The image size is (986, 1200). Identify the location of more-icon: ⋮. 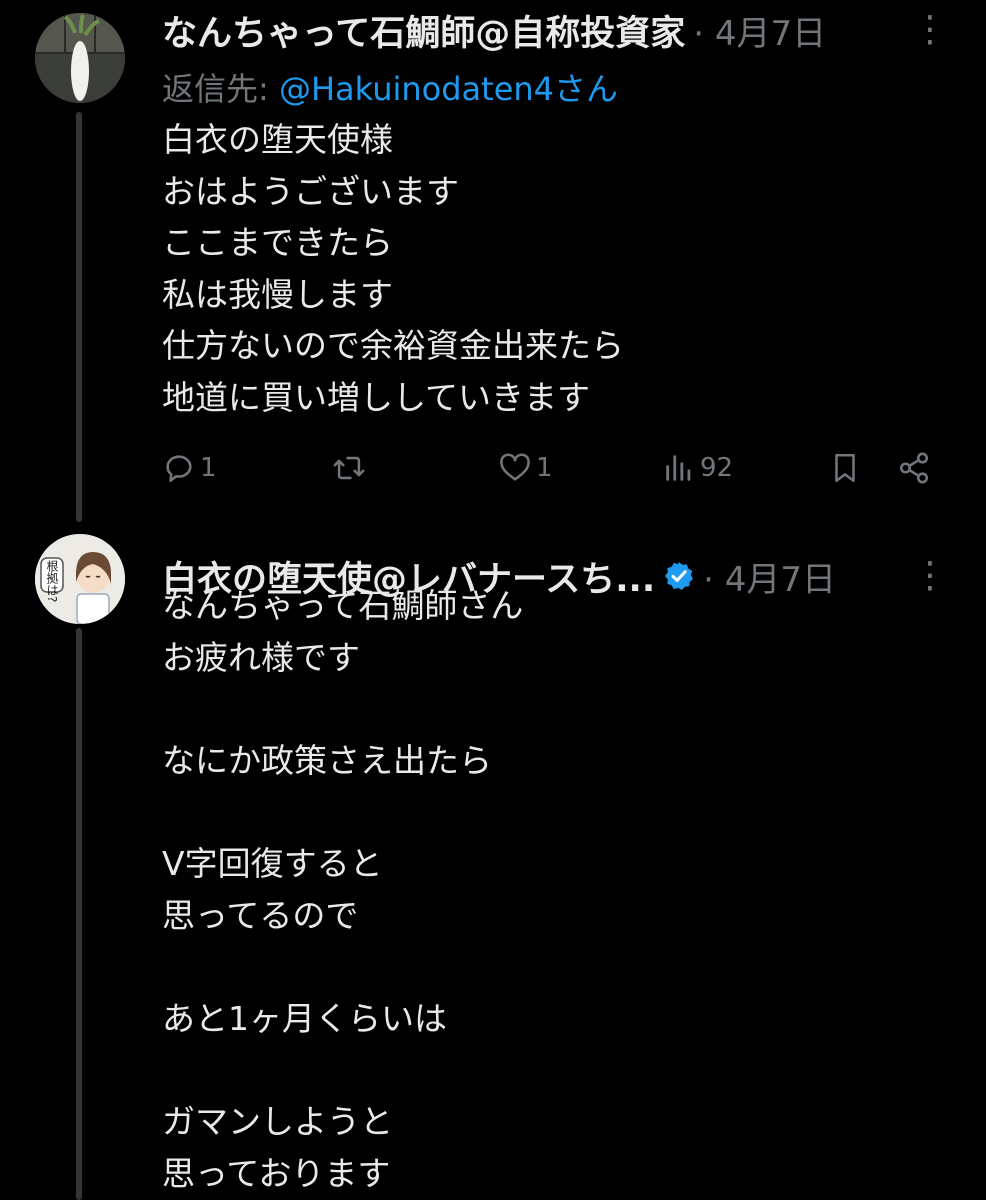
(930, 30).